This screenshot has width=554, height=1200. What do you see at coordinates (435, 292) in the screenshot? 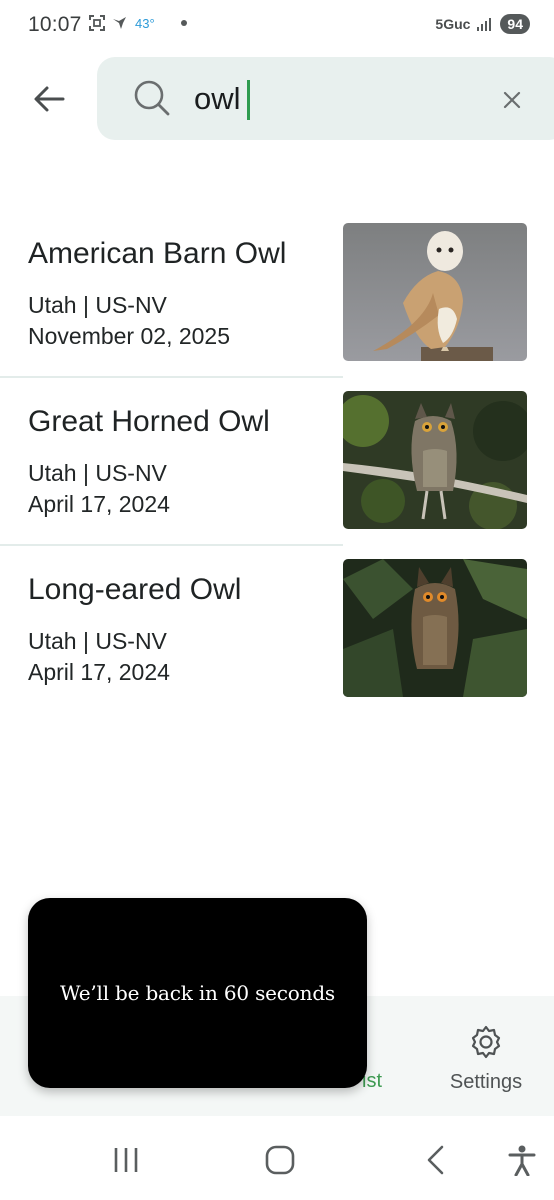
I see `barn-owl-photo` at bounding box center [435, 292].